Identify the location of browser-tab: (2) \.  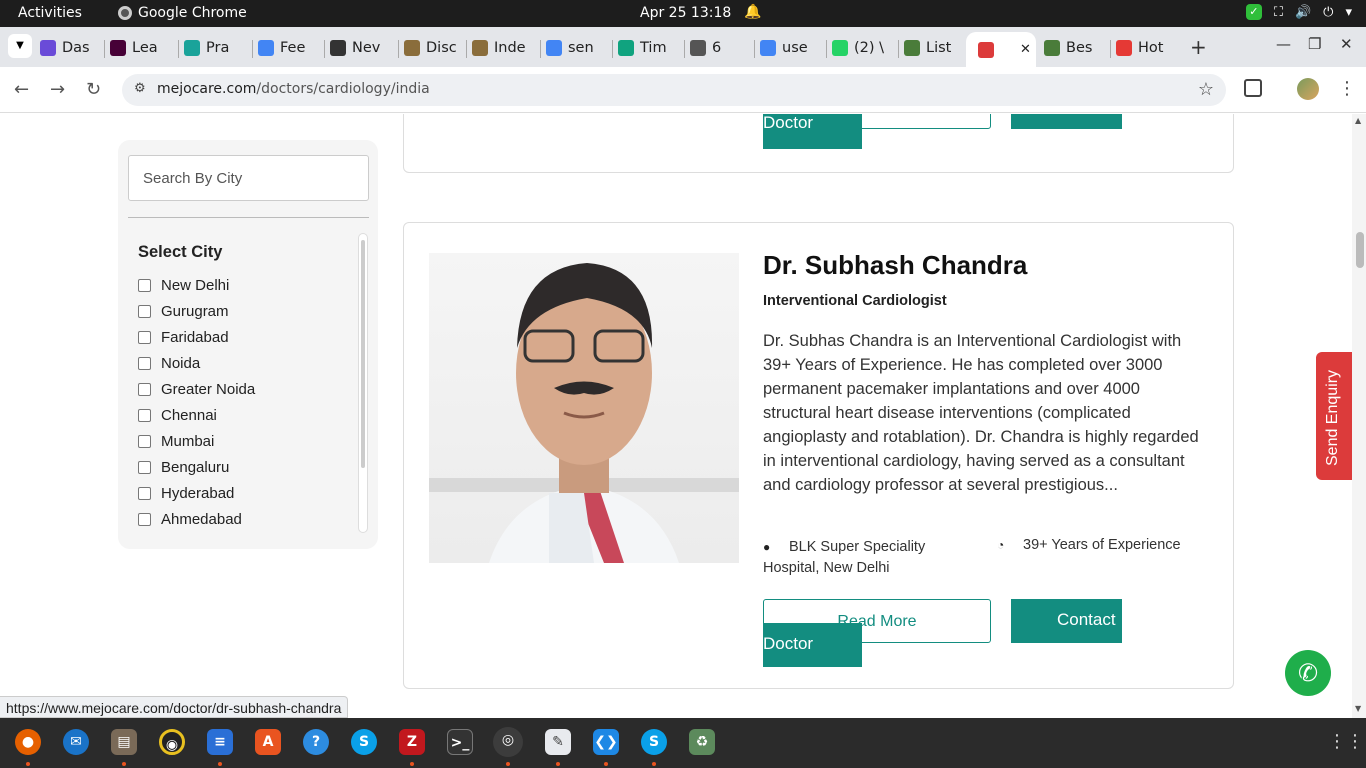
(862, 48).